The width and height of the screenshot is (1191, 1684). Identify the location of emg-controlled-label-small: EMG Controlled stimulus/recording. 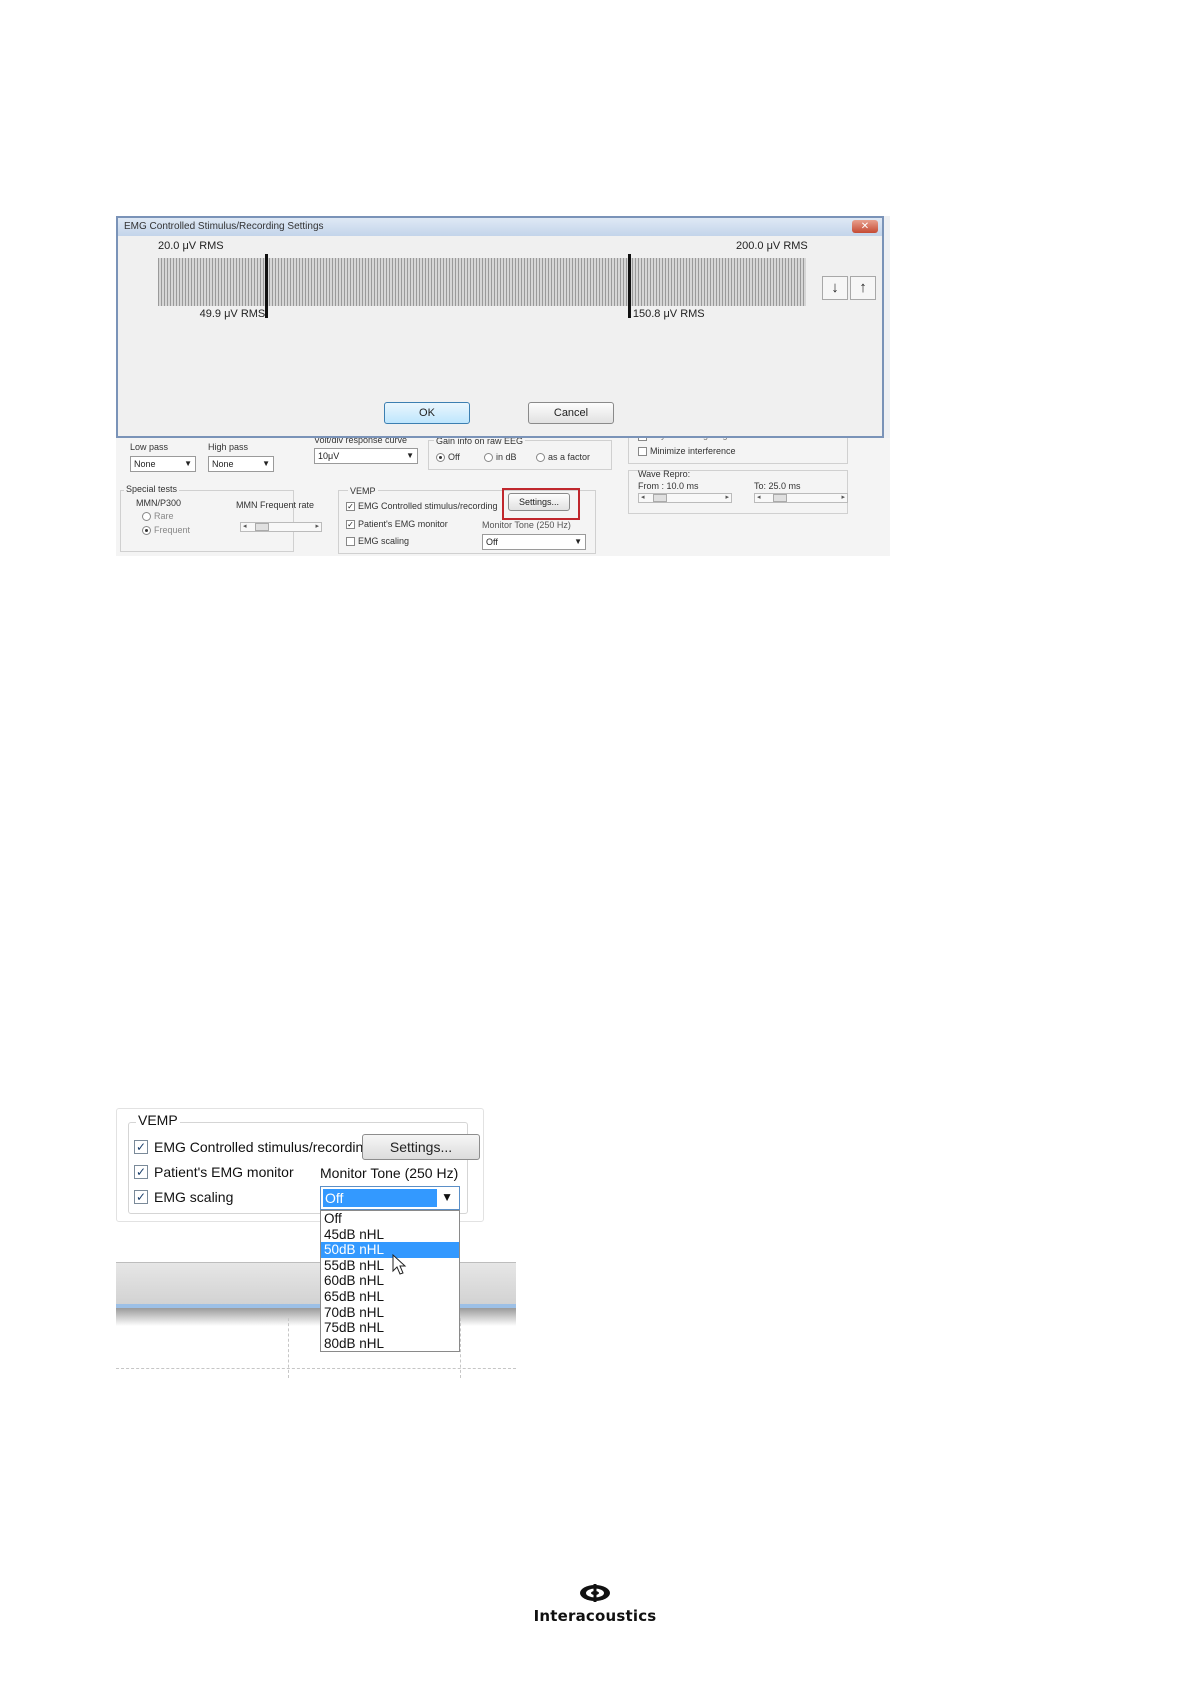
(428, 506).